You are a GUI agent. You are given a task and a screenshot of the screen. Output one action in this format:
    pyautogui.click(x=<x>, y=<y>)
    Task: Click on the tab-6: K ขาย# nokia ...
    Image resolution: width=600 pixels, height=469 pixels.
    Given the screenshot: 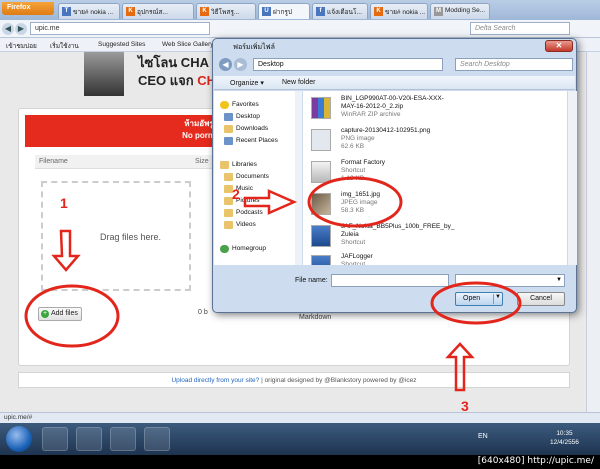 What is the action you would take?
    pyautogui.click(x=399, y=11)
    